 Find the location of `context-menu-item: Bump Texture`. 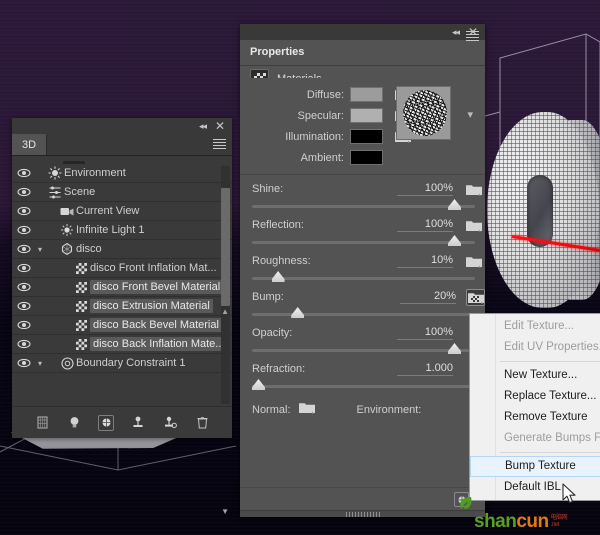

context-menu-item: Bump Texture is located at coordinates (535, 466).